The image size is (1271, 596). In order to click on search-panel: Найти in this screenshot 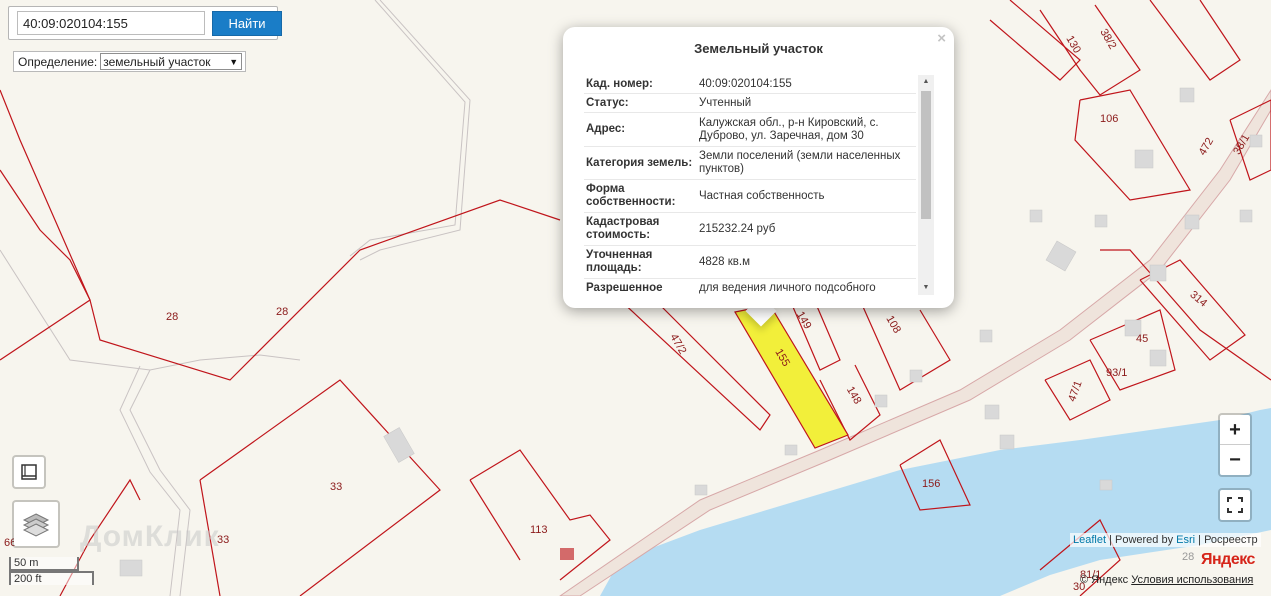, I will do `click(145, 23)`.